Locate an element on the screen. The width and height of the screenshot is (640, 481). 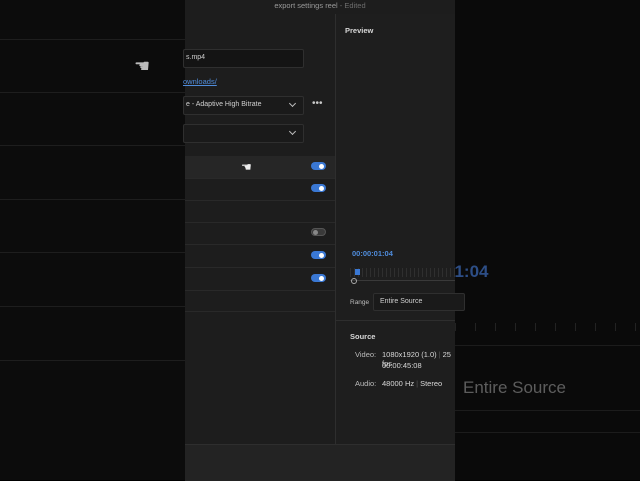
format-dropdown is located at coordinates (243, 133).